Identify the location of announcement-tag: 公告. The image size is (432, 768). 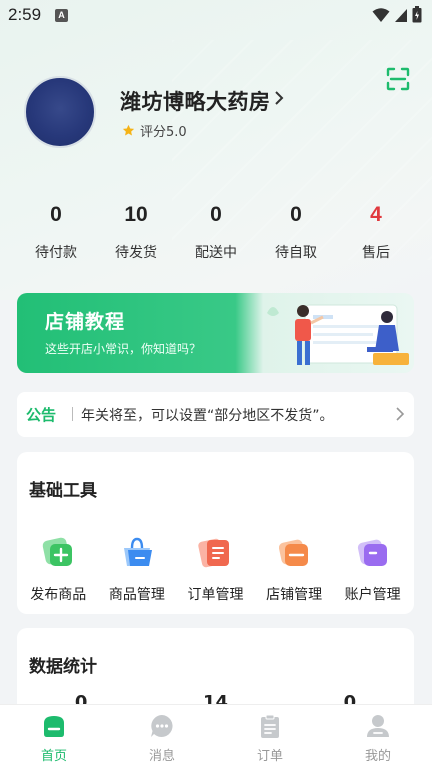
(41, 415).